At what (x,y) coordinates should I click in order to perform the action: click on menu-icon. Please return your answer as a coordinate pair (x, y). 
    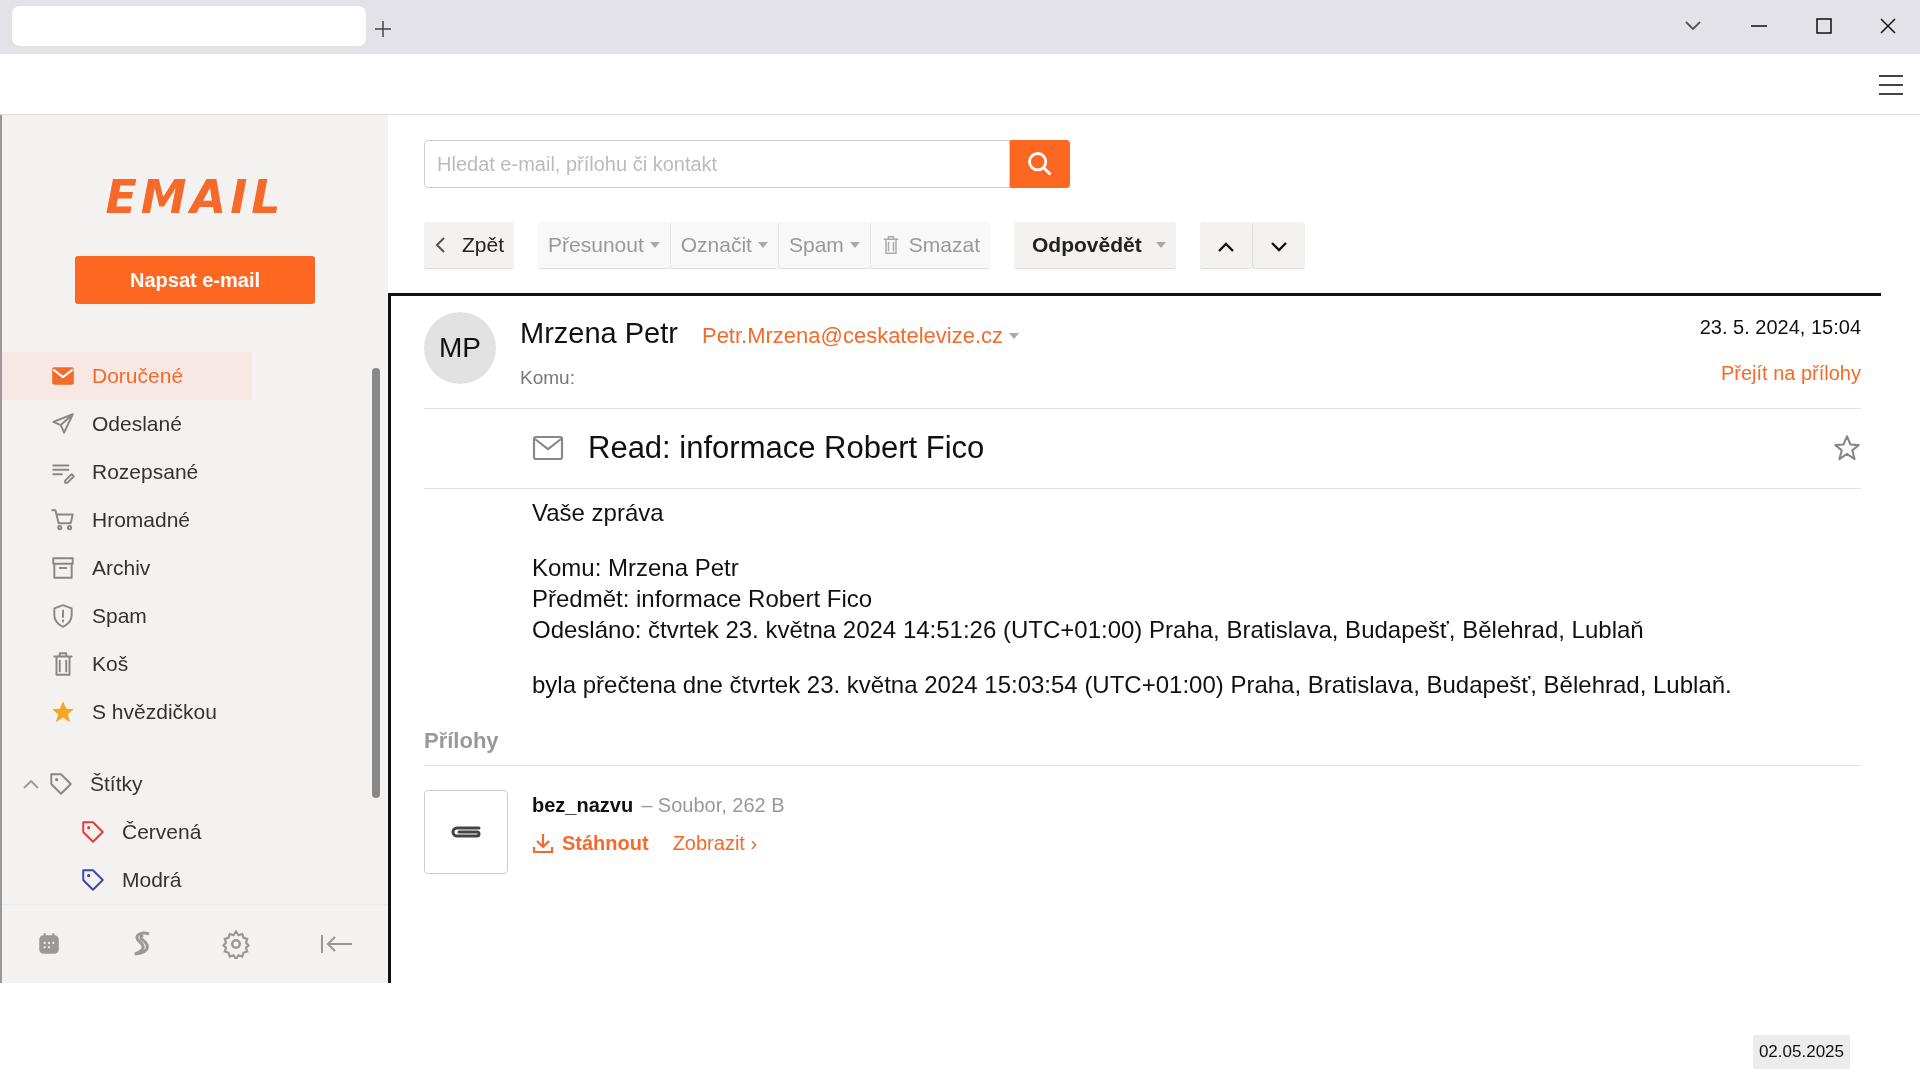
    Looking at the image, I should click on (1891, 84).